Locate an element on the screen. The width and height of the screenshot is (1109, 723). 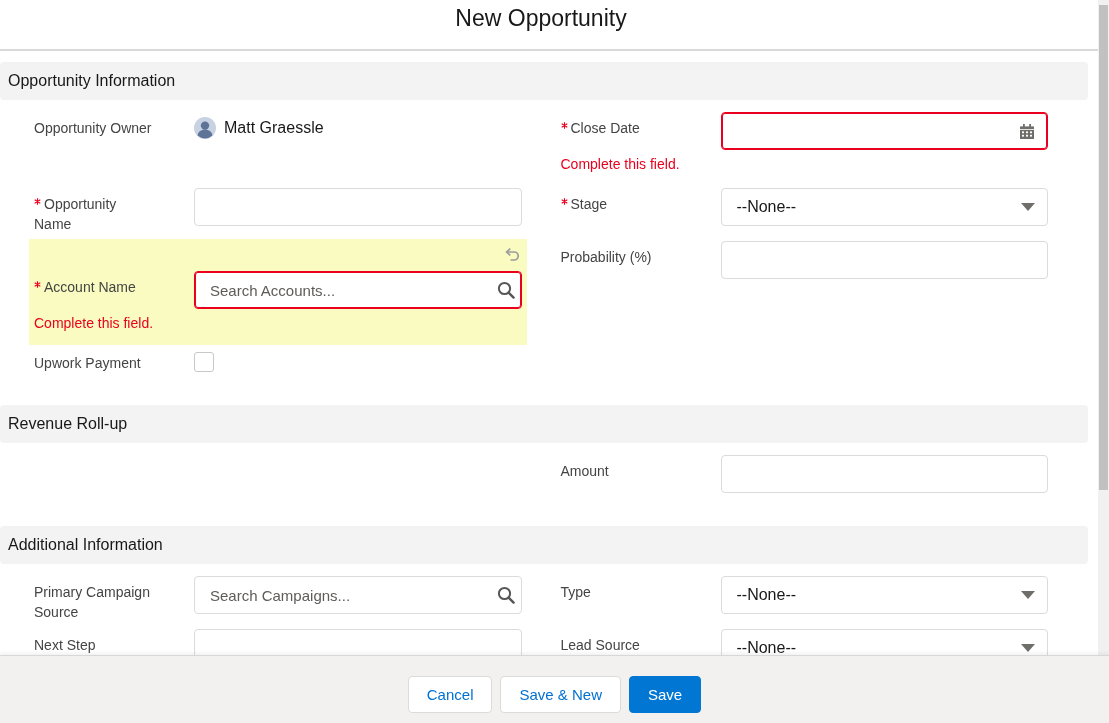
owner-name: Matt Graessle is located at coordinates (274, 128).